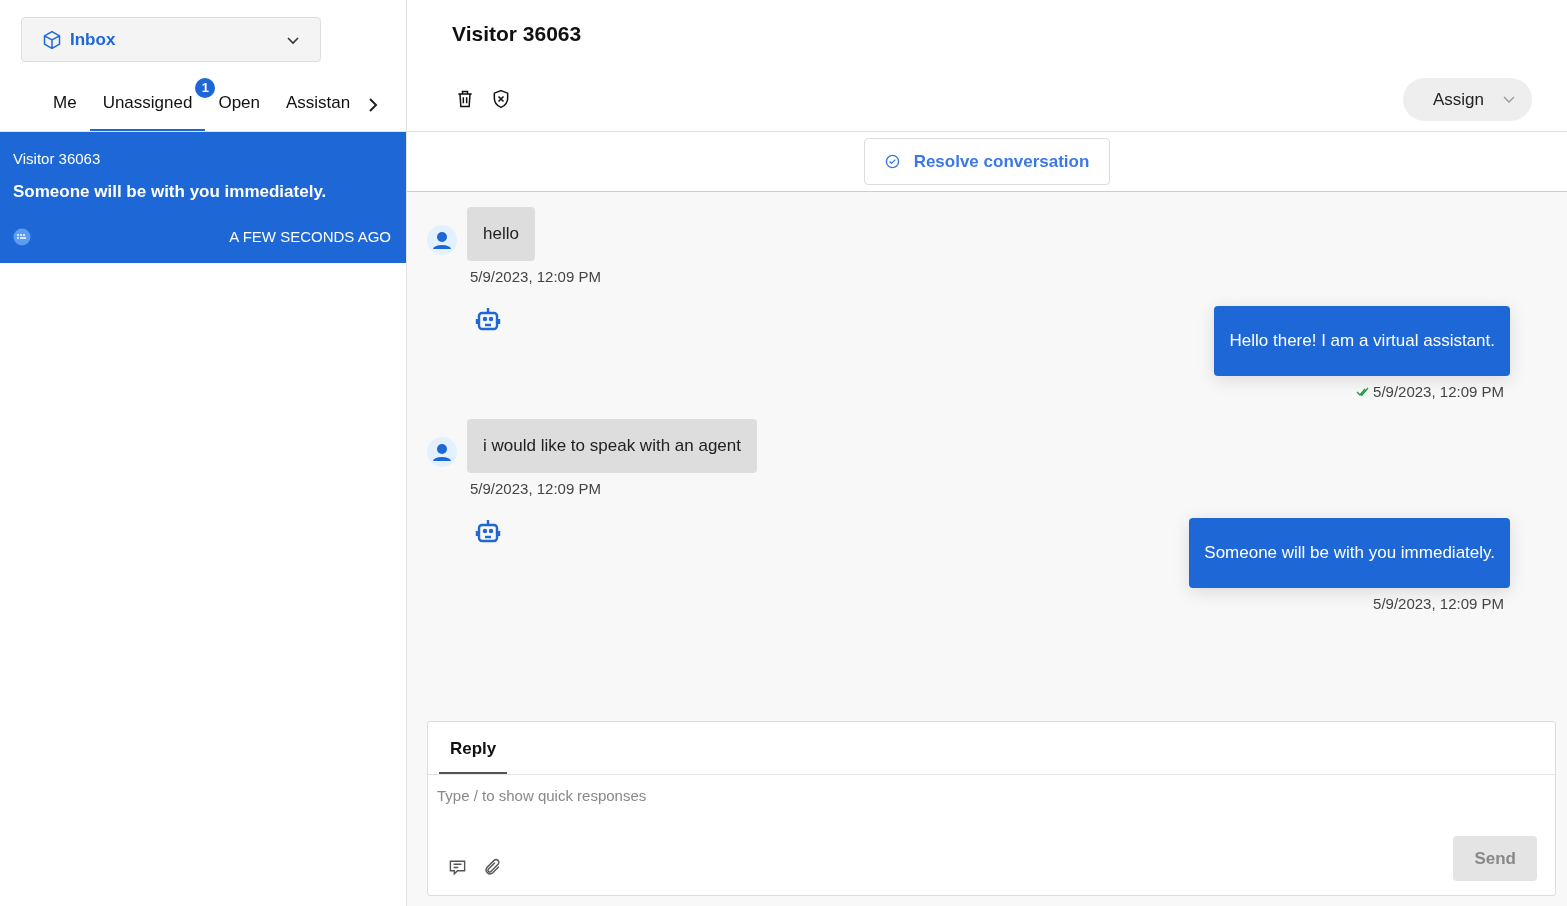 The height and width of the screenshot is (906, 1567). Describe the element at coordinates (987, 161) in the screenshot. I see `resolve-button: Resolve conversation` at that location.